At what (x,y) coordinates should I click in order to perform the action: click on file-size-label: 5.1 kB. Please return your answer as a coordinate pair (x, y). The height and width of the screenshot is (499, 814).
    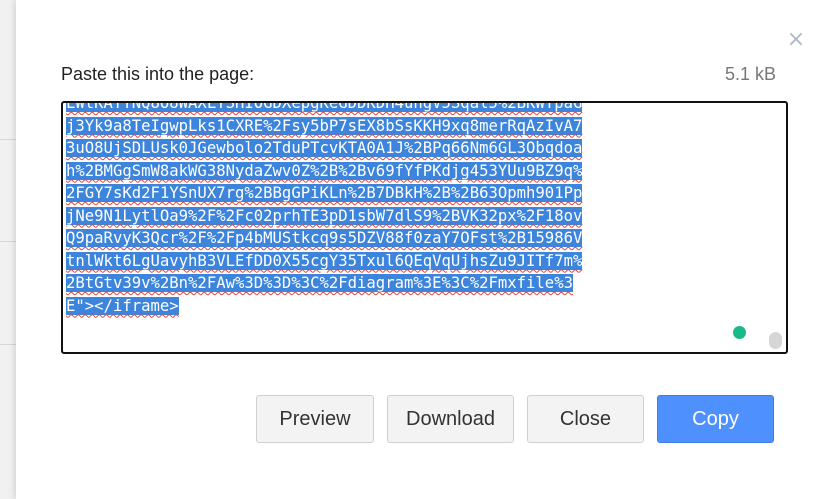
    Looking at the image, I should click on (750, 74).